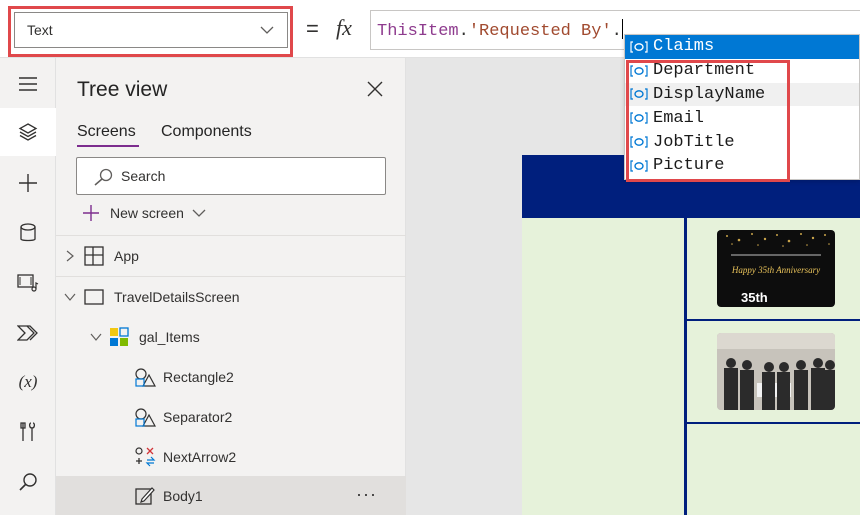 The height and width of the screenshot is (515, 860). What do you see at coordinates (28, 382) in the screenshot?
I see `variables-icon: (x)` at bounding box center [28, 382].